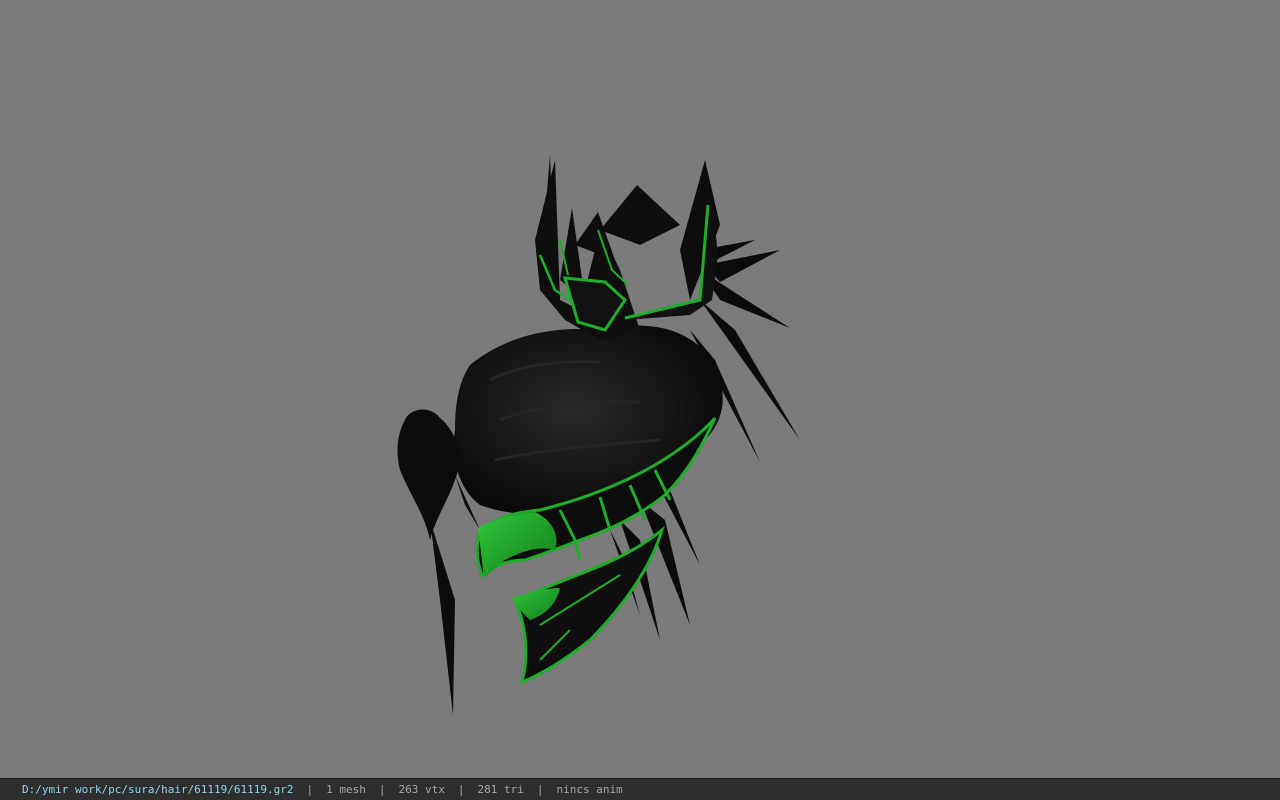  Describe the element at coordinates (421, 789) in the screenshot. I see `vertex-count-label: 263 vtx` at that location.